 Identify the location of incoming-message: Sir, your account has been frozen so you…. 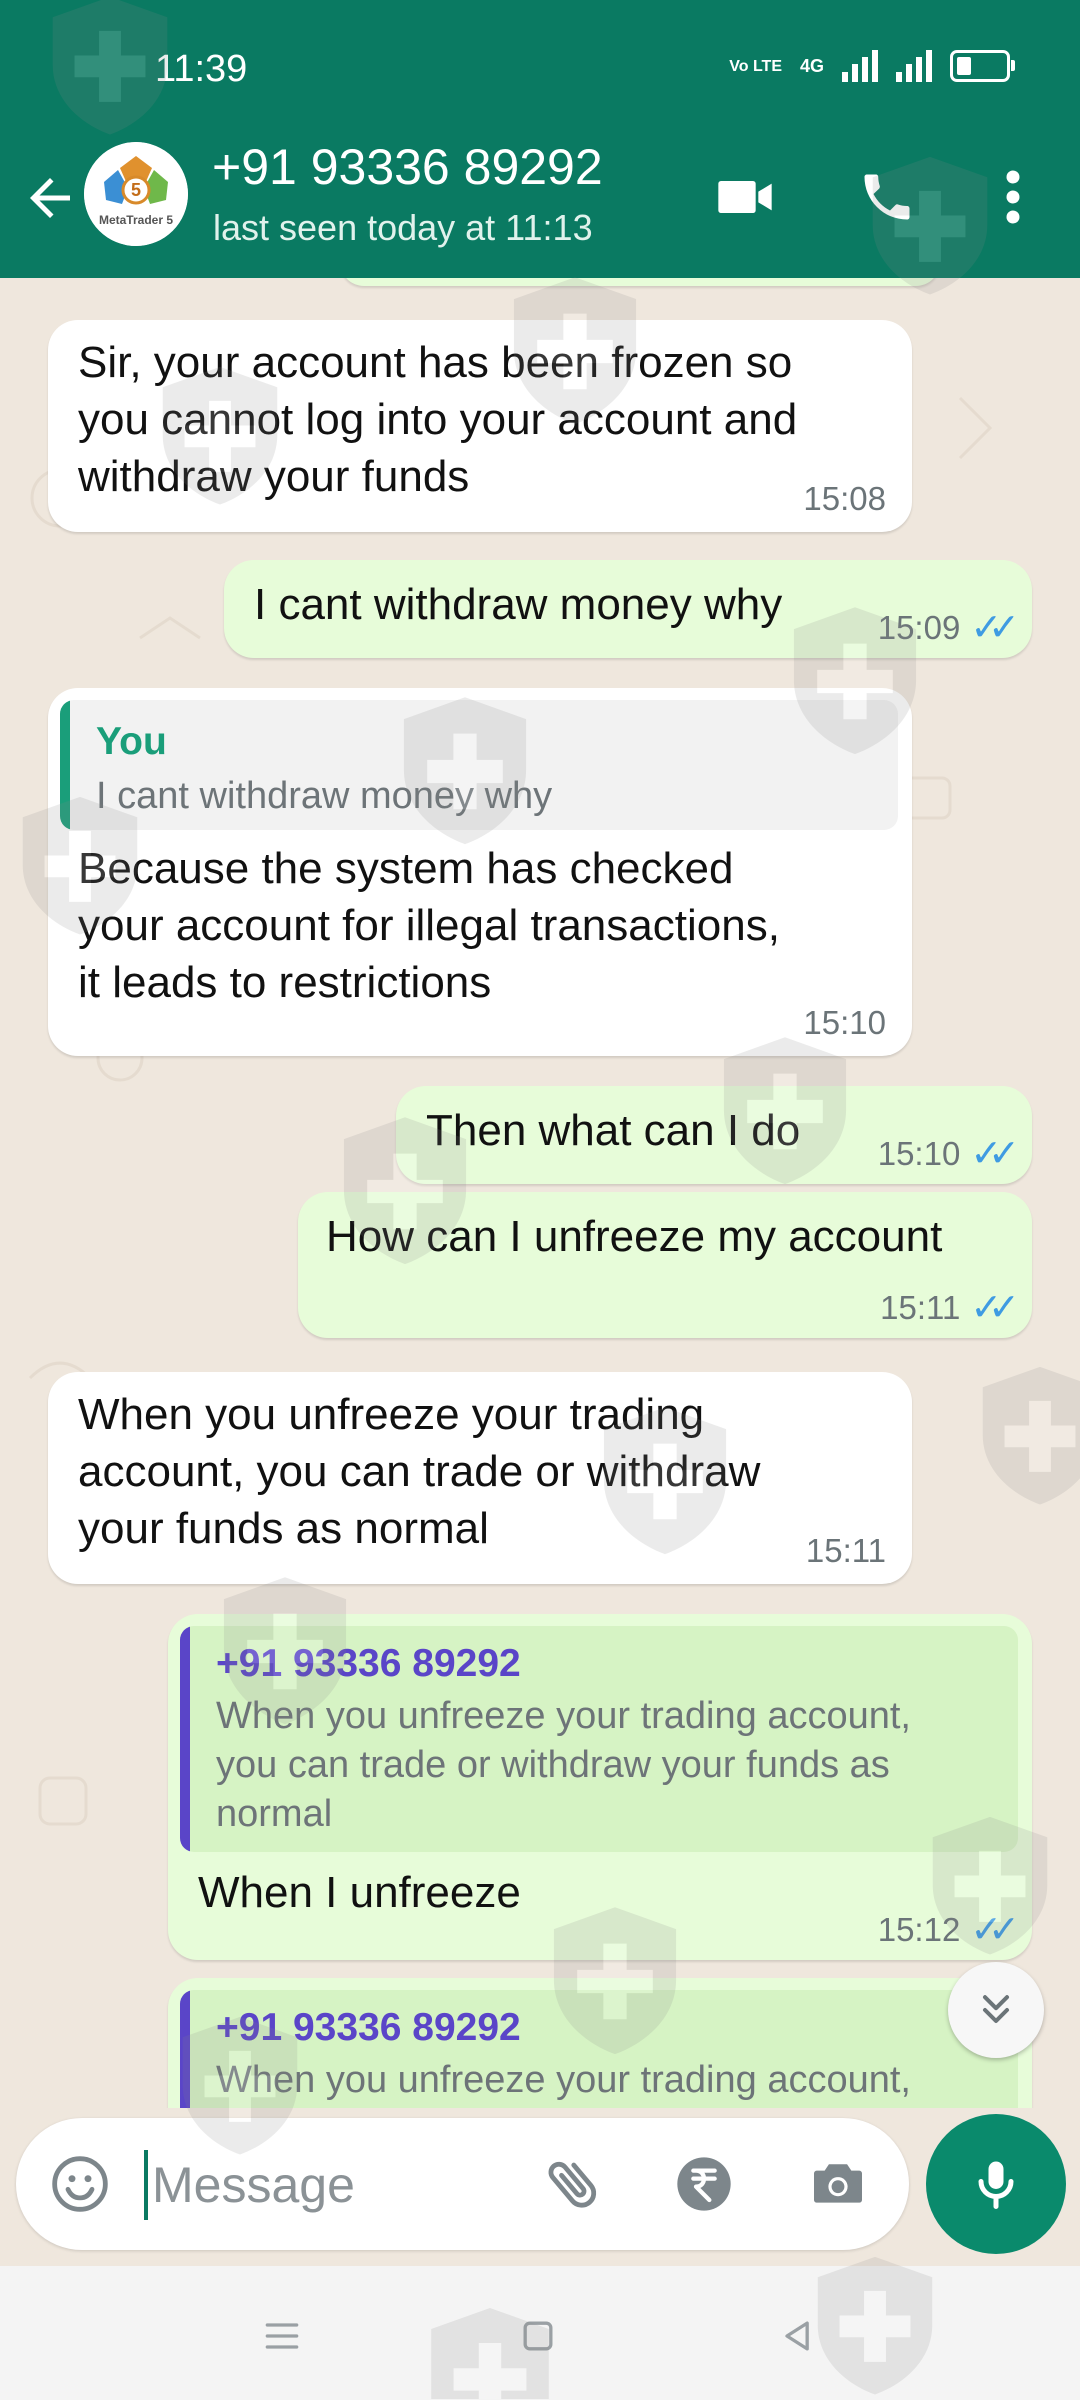
(480, 426).